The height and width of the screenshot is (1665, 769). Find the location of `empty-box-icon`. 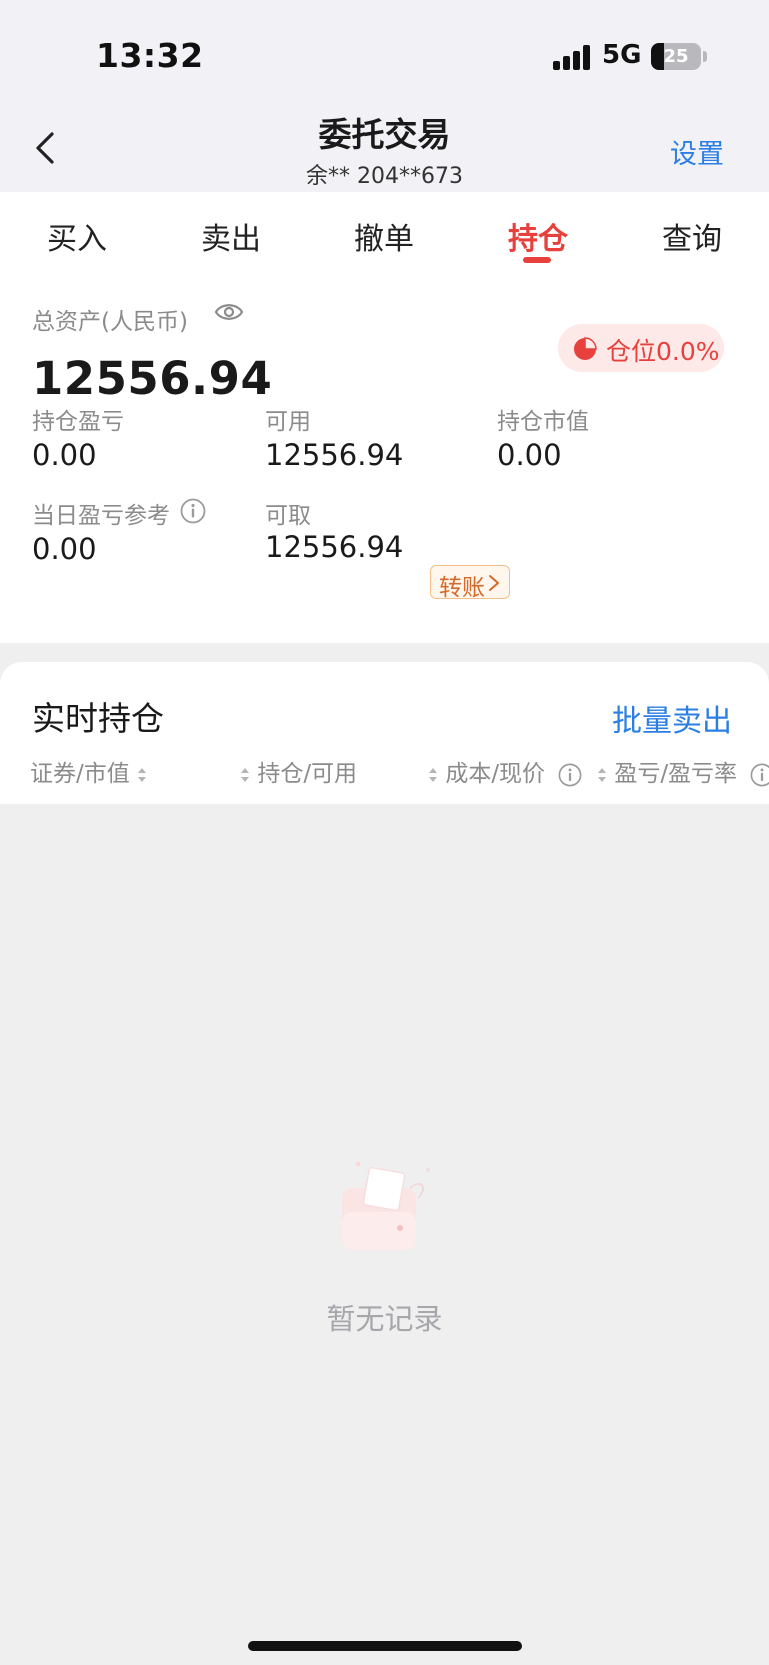

empty-box-icon is located at coordinates (386, 1205).